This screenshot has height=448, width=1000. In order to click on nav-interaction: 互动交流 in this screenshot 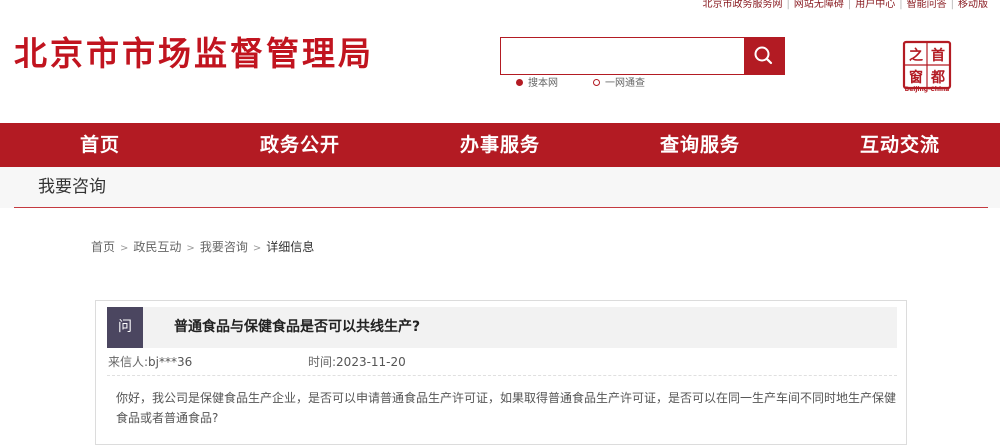, I will do `click(900, 145)`.